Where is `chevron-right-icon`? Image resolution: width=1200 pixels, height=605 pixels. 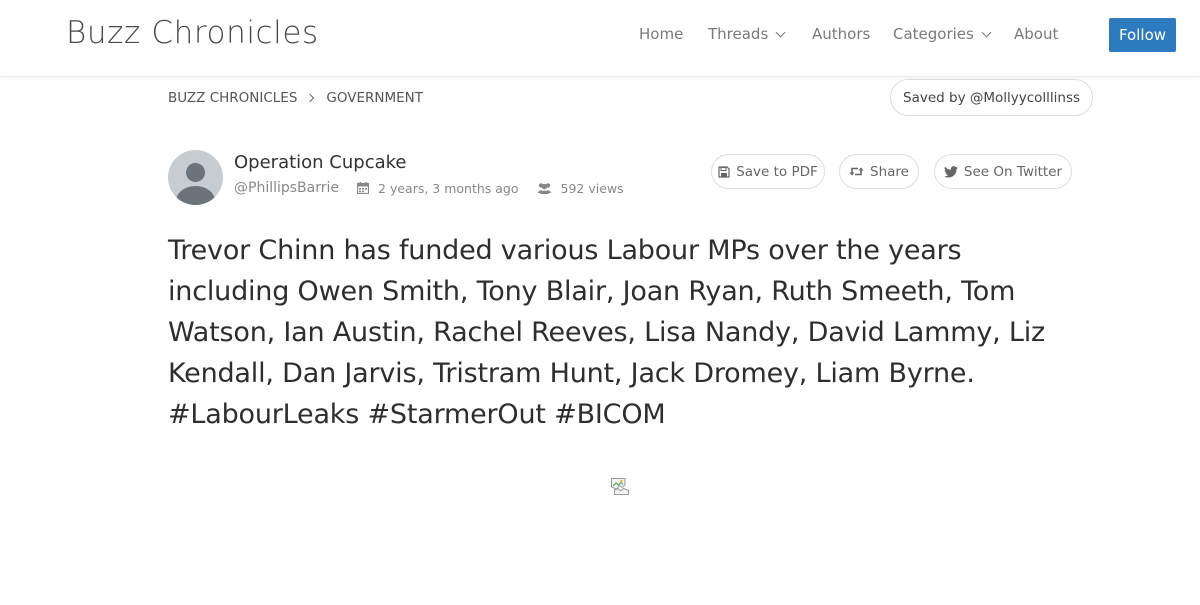 chevron-right-icon is located at coordinates (310, 98).